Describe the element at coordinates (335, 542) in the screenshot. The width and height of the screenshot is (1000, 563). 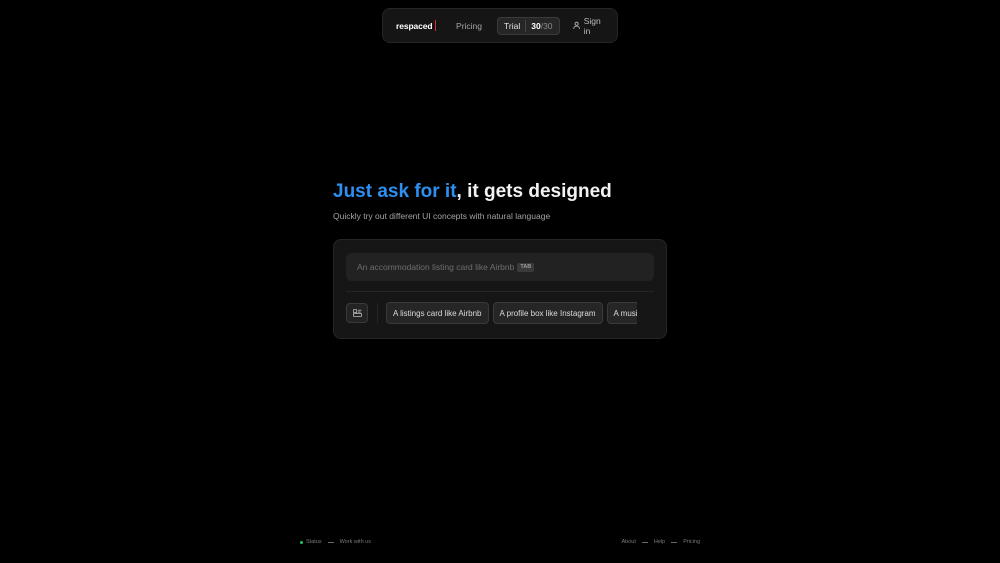
I see `footer-left: Status Work with us` at that location.